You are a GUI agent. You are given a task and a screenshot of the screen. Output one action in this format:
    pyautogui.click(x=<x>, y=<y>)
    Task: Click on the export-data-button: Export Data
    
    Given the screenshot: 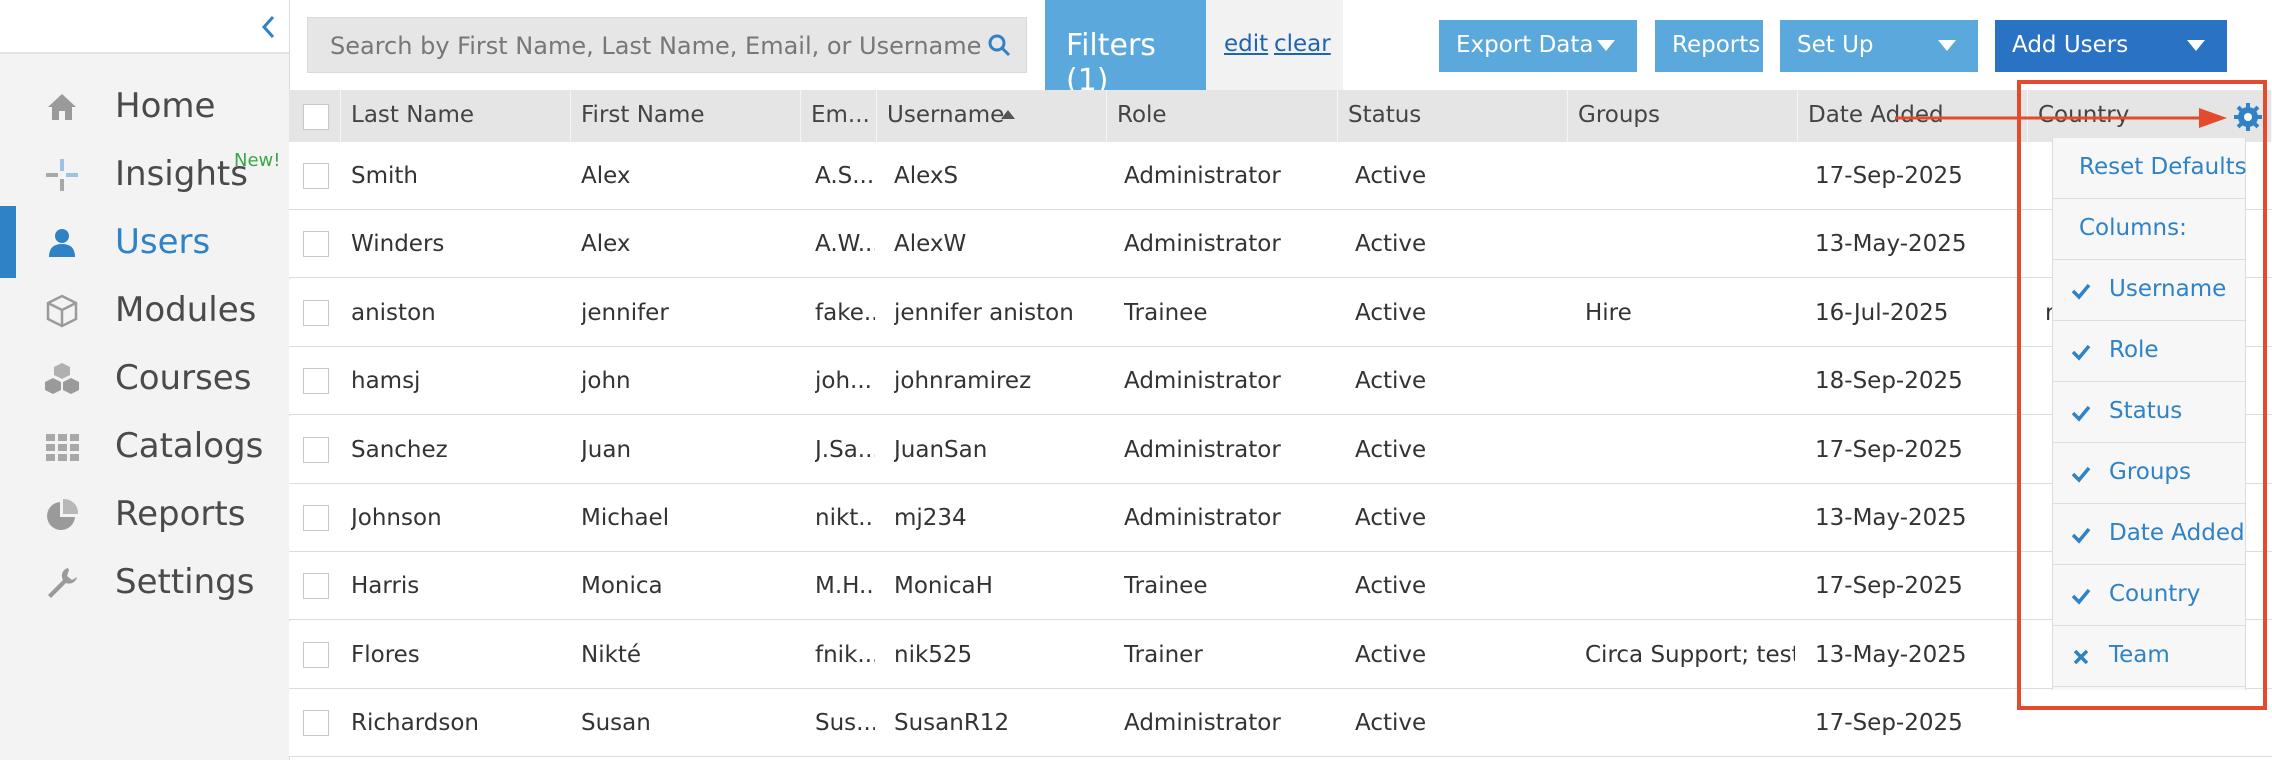 What is the action you would take?
    pyautogui.click(x=1538, y=46)
    